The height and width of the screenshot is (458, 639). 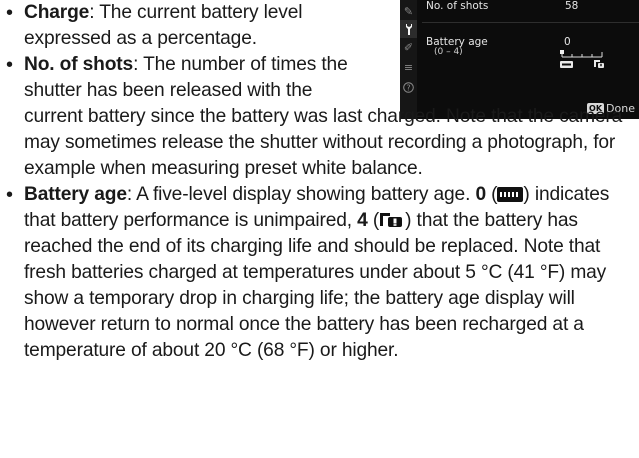 What do you see at coordinates (75, 194) in the screenshot?
I see `age-term: Battery age` at bounding box center [75, 194].